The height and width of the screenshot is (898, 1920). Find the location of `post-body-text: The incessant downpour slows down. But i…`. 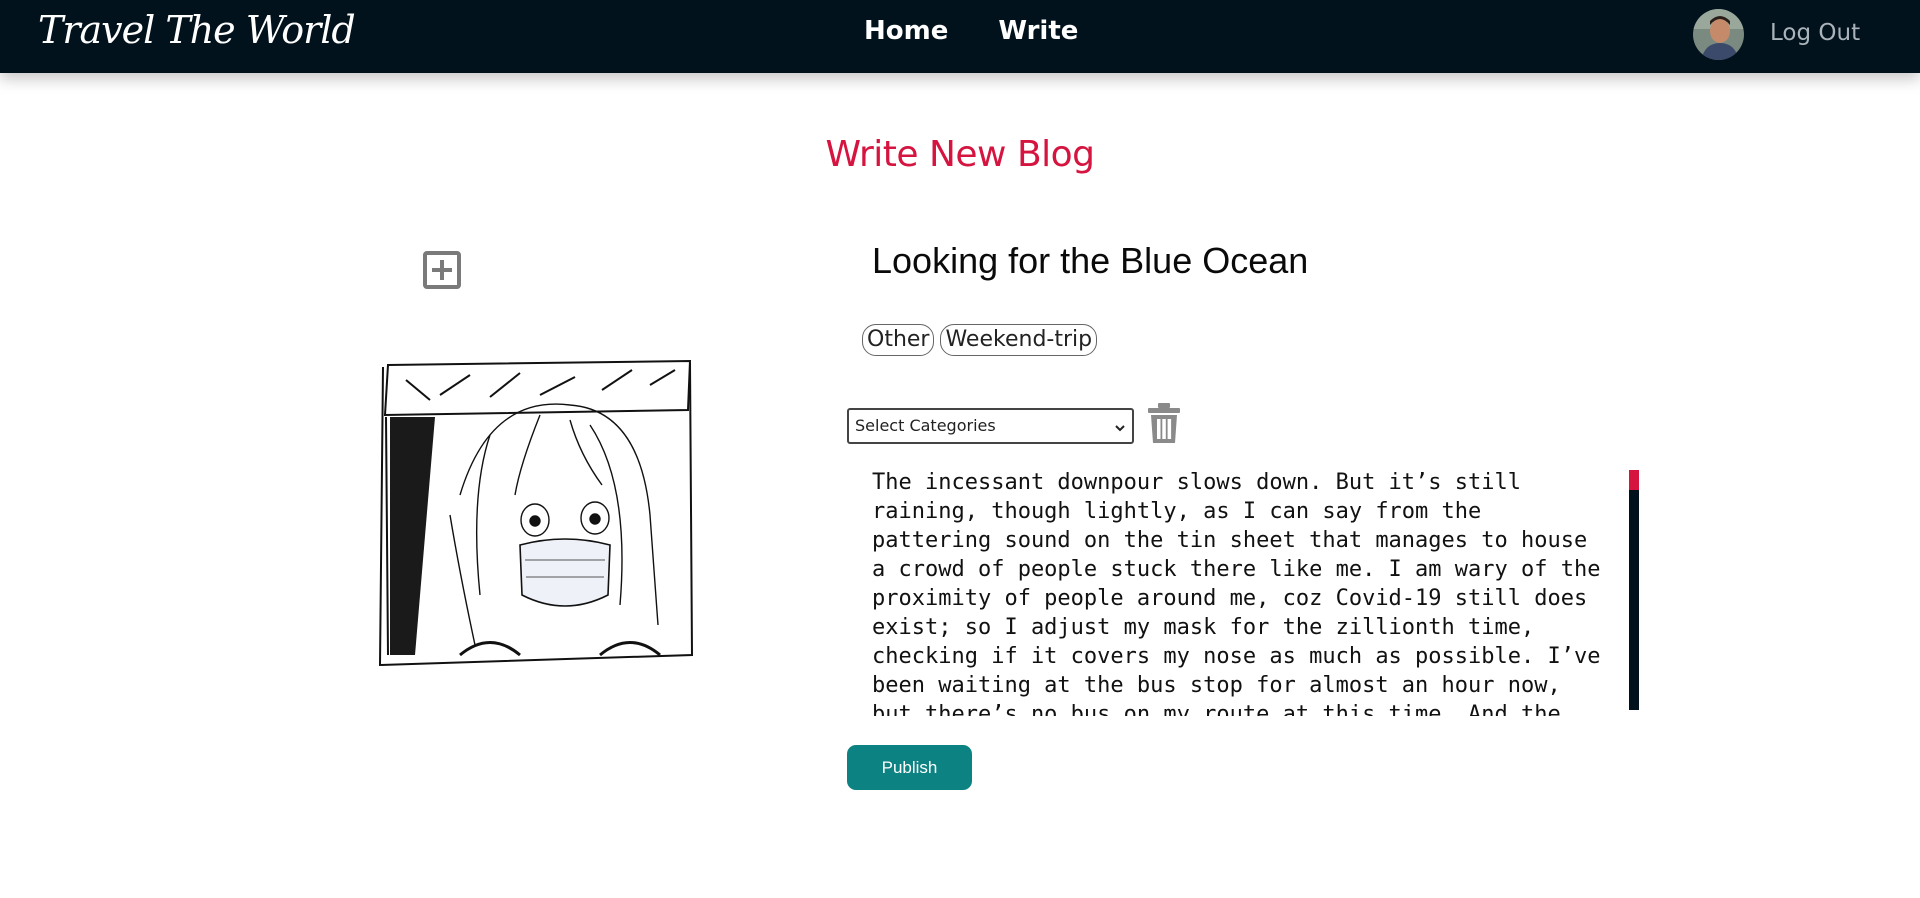

post-body-text: The incessant downpour slows down. But i… is located at coordinates (1236, 593).